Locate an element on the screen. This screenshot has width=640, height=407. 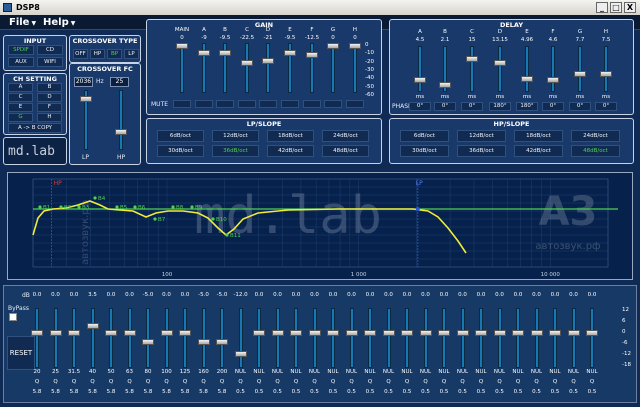
lp-slope-option: 18dB/oct is located at coordinates (290, 136).